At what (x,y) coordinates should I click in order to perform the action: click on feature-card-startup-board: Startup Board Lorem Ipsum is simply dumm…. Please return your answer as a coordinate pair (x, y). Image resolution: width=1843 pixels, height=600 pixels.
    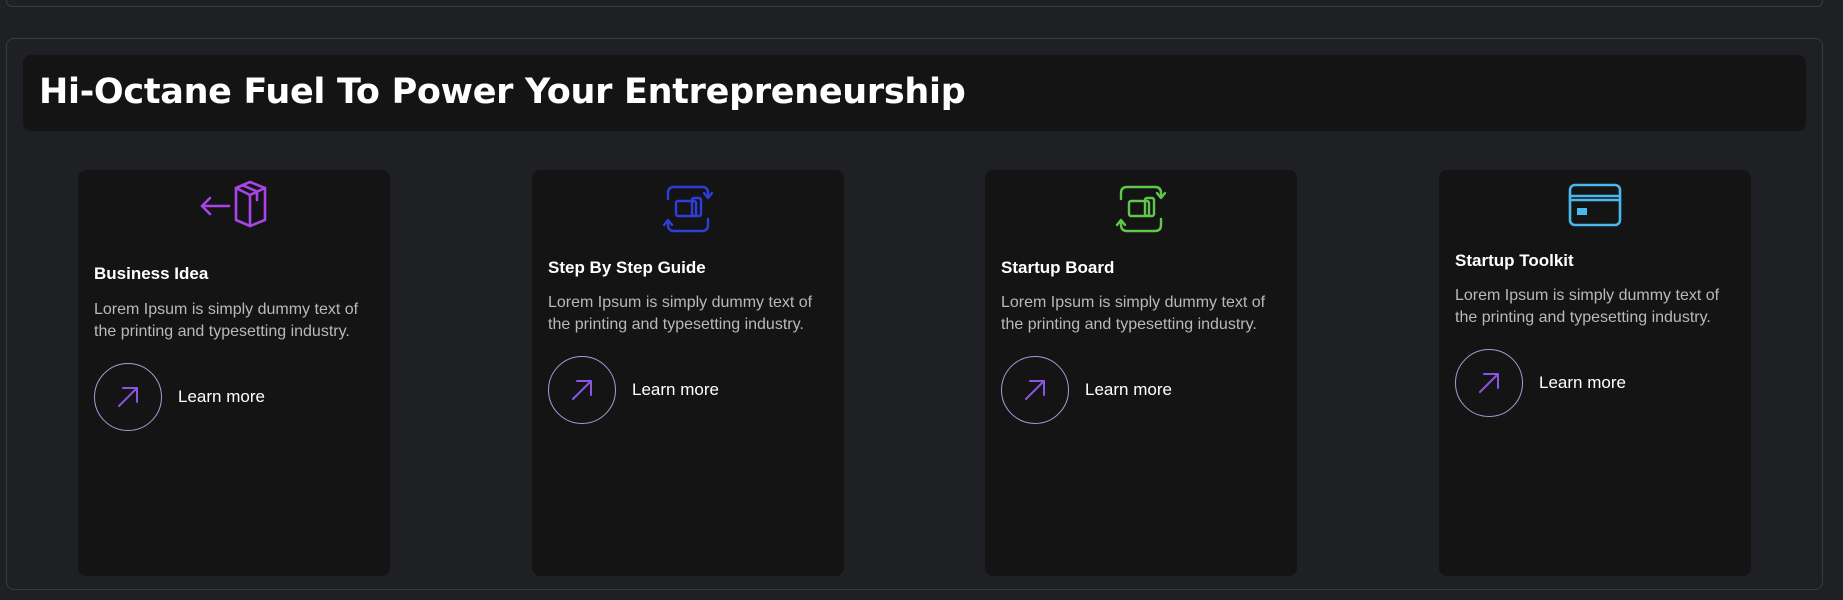
    Looking at the image, I should click on (1141, 373).